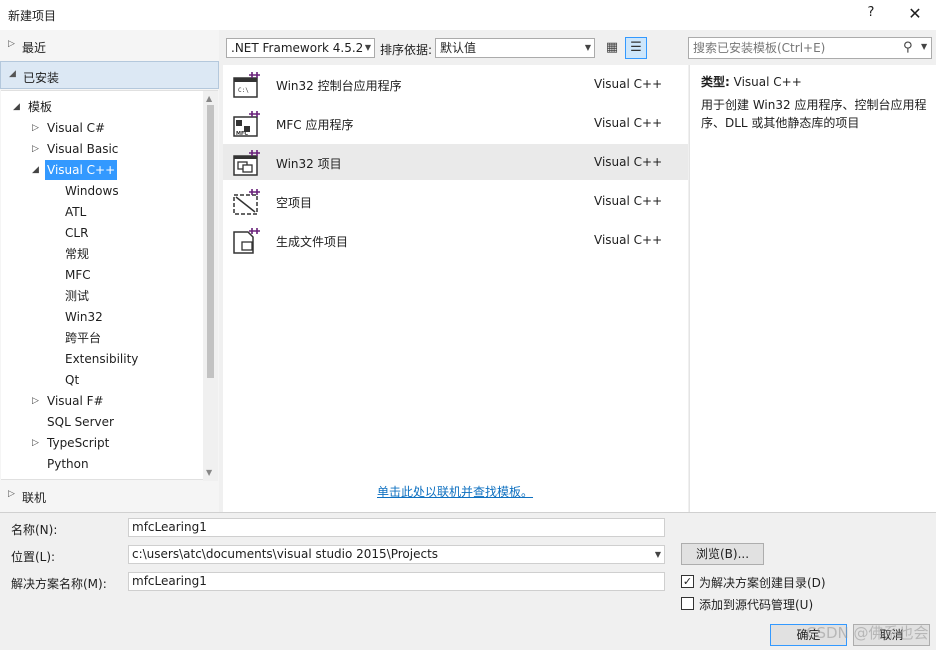 This screenshot has width=936, height=650. I want to click on tree-item-typescript: ▷ TypeScript, so click(71, 443).